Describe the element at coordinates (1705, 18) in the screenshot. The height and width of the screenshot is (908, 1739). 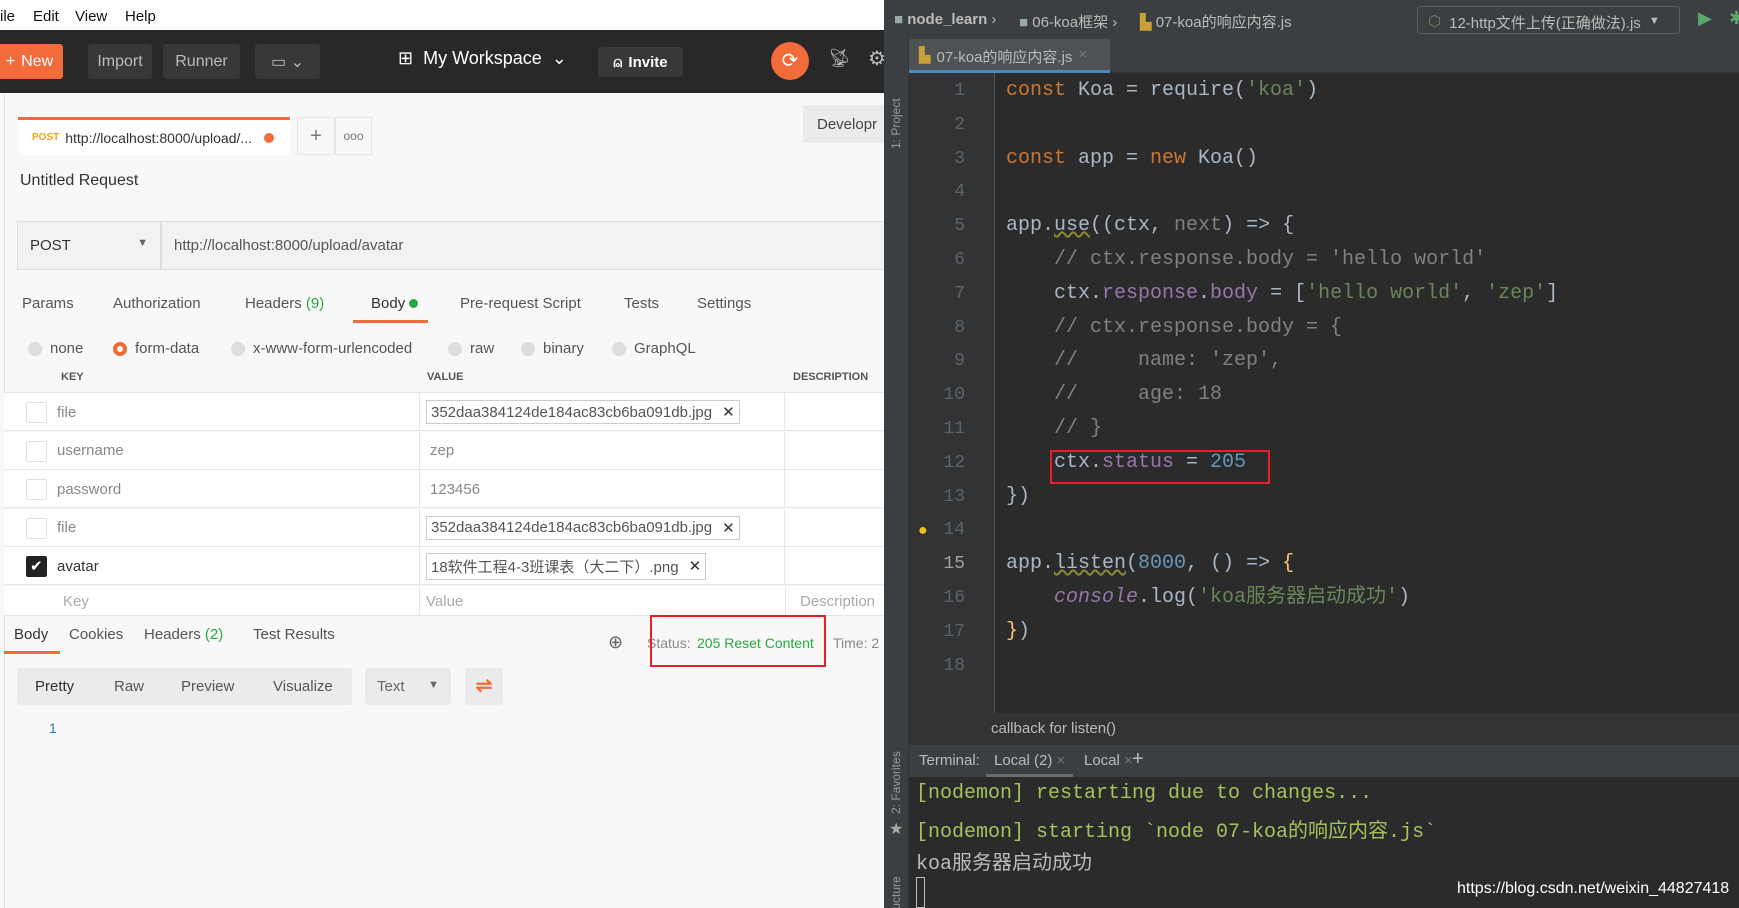
I see `run-icon: ▶` at that location.